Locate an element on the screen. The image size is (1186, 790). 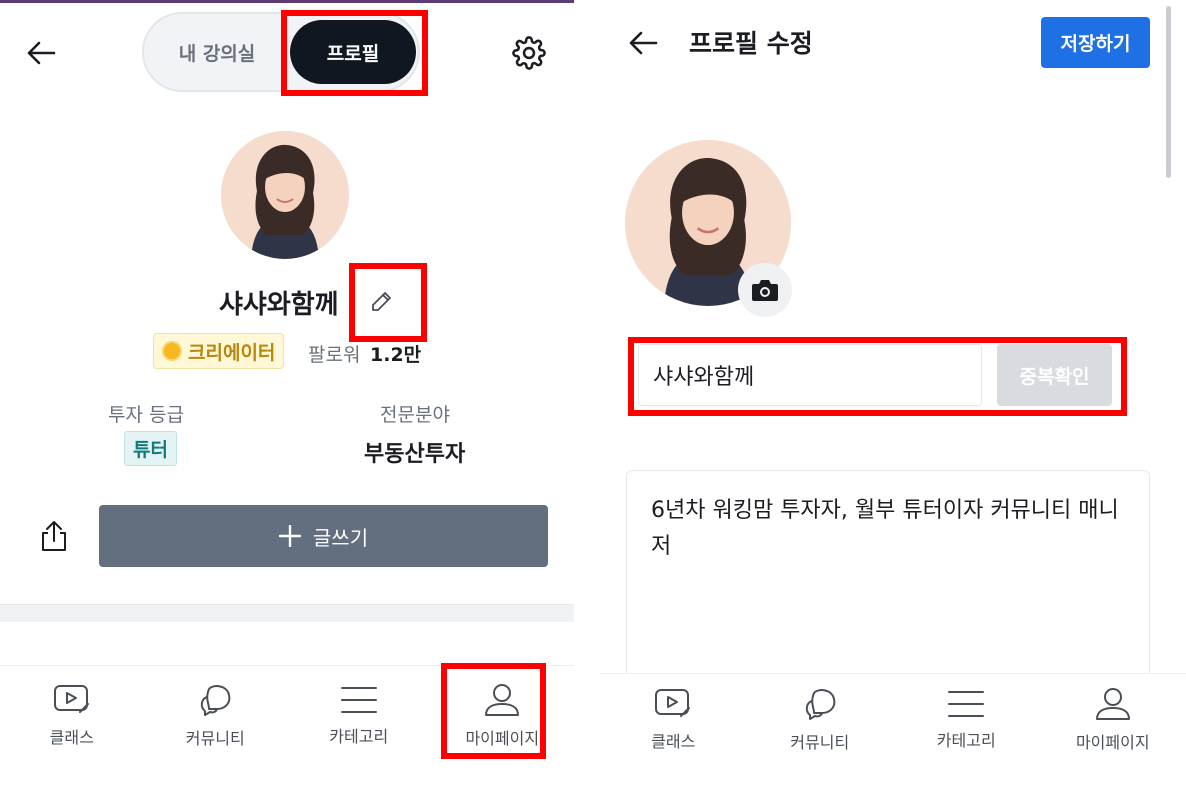
write-post-button: 글쓰기 is located at coordinates (323, 536).